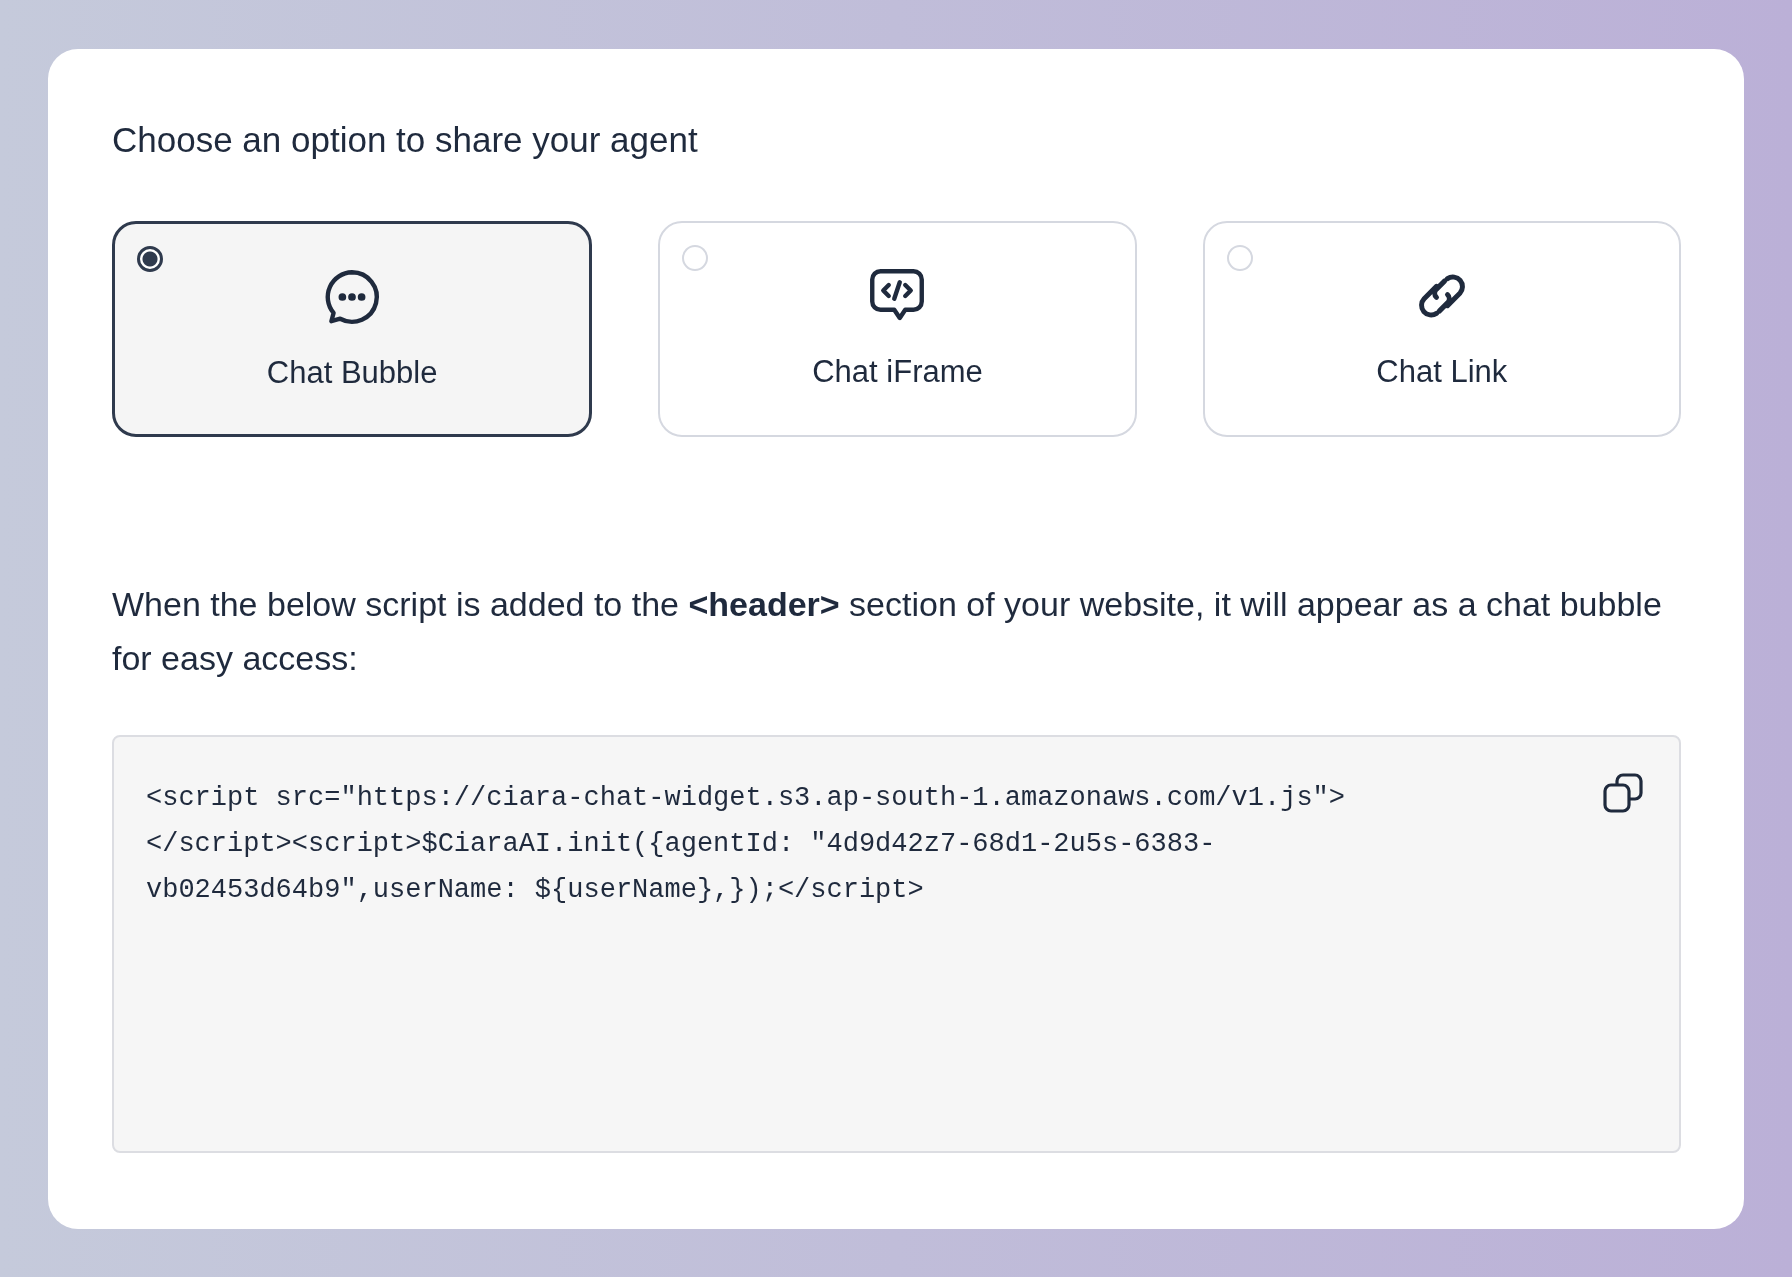  I want to click on option-label: Chat Link, so click(1442, 372).